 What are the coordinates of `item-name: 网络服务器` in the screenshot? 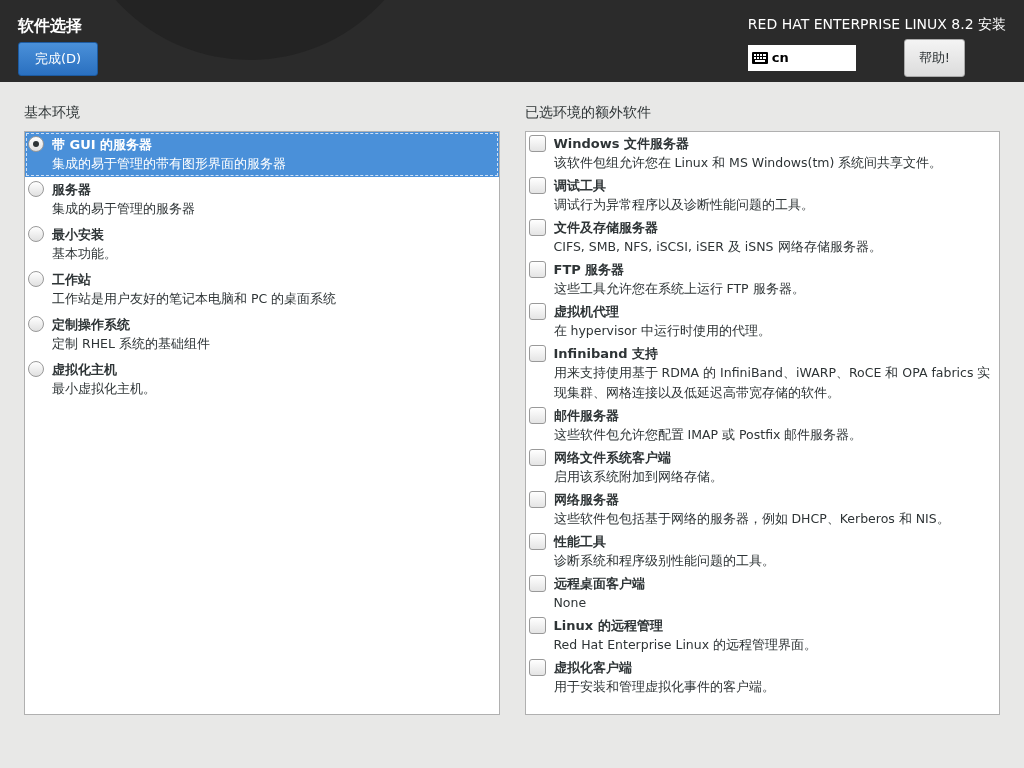 It's located at (586, 500).